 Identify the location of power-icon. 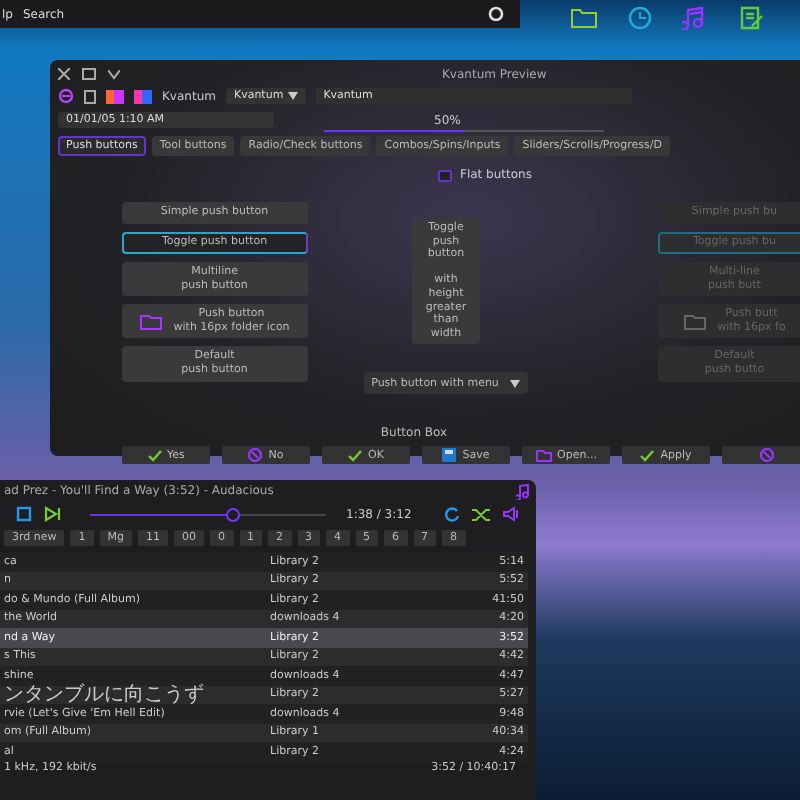
(66, 96).